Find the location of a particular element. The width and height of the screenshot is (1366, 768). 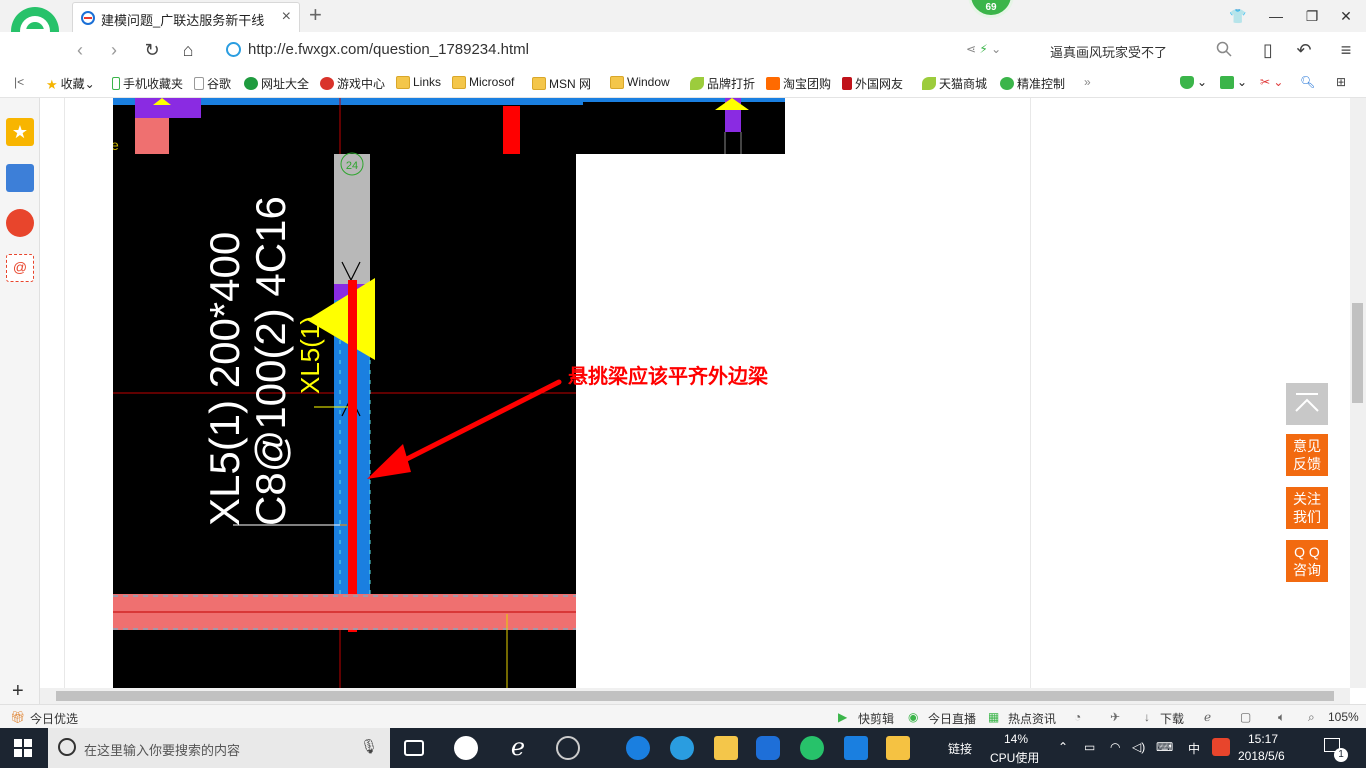

horizontal-scroll-thumb is located at coordinates (695, 696).